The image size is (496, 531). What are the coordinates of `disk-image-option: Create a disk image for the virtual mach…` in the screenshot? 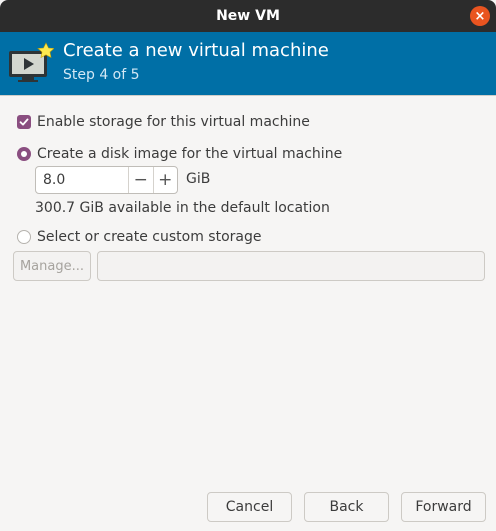 It's located at (179, 154).